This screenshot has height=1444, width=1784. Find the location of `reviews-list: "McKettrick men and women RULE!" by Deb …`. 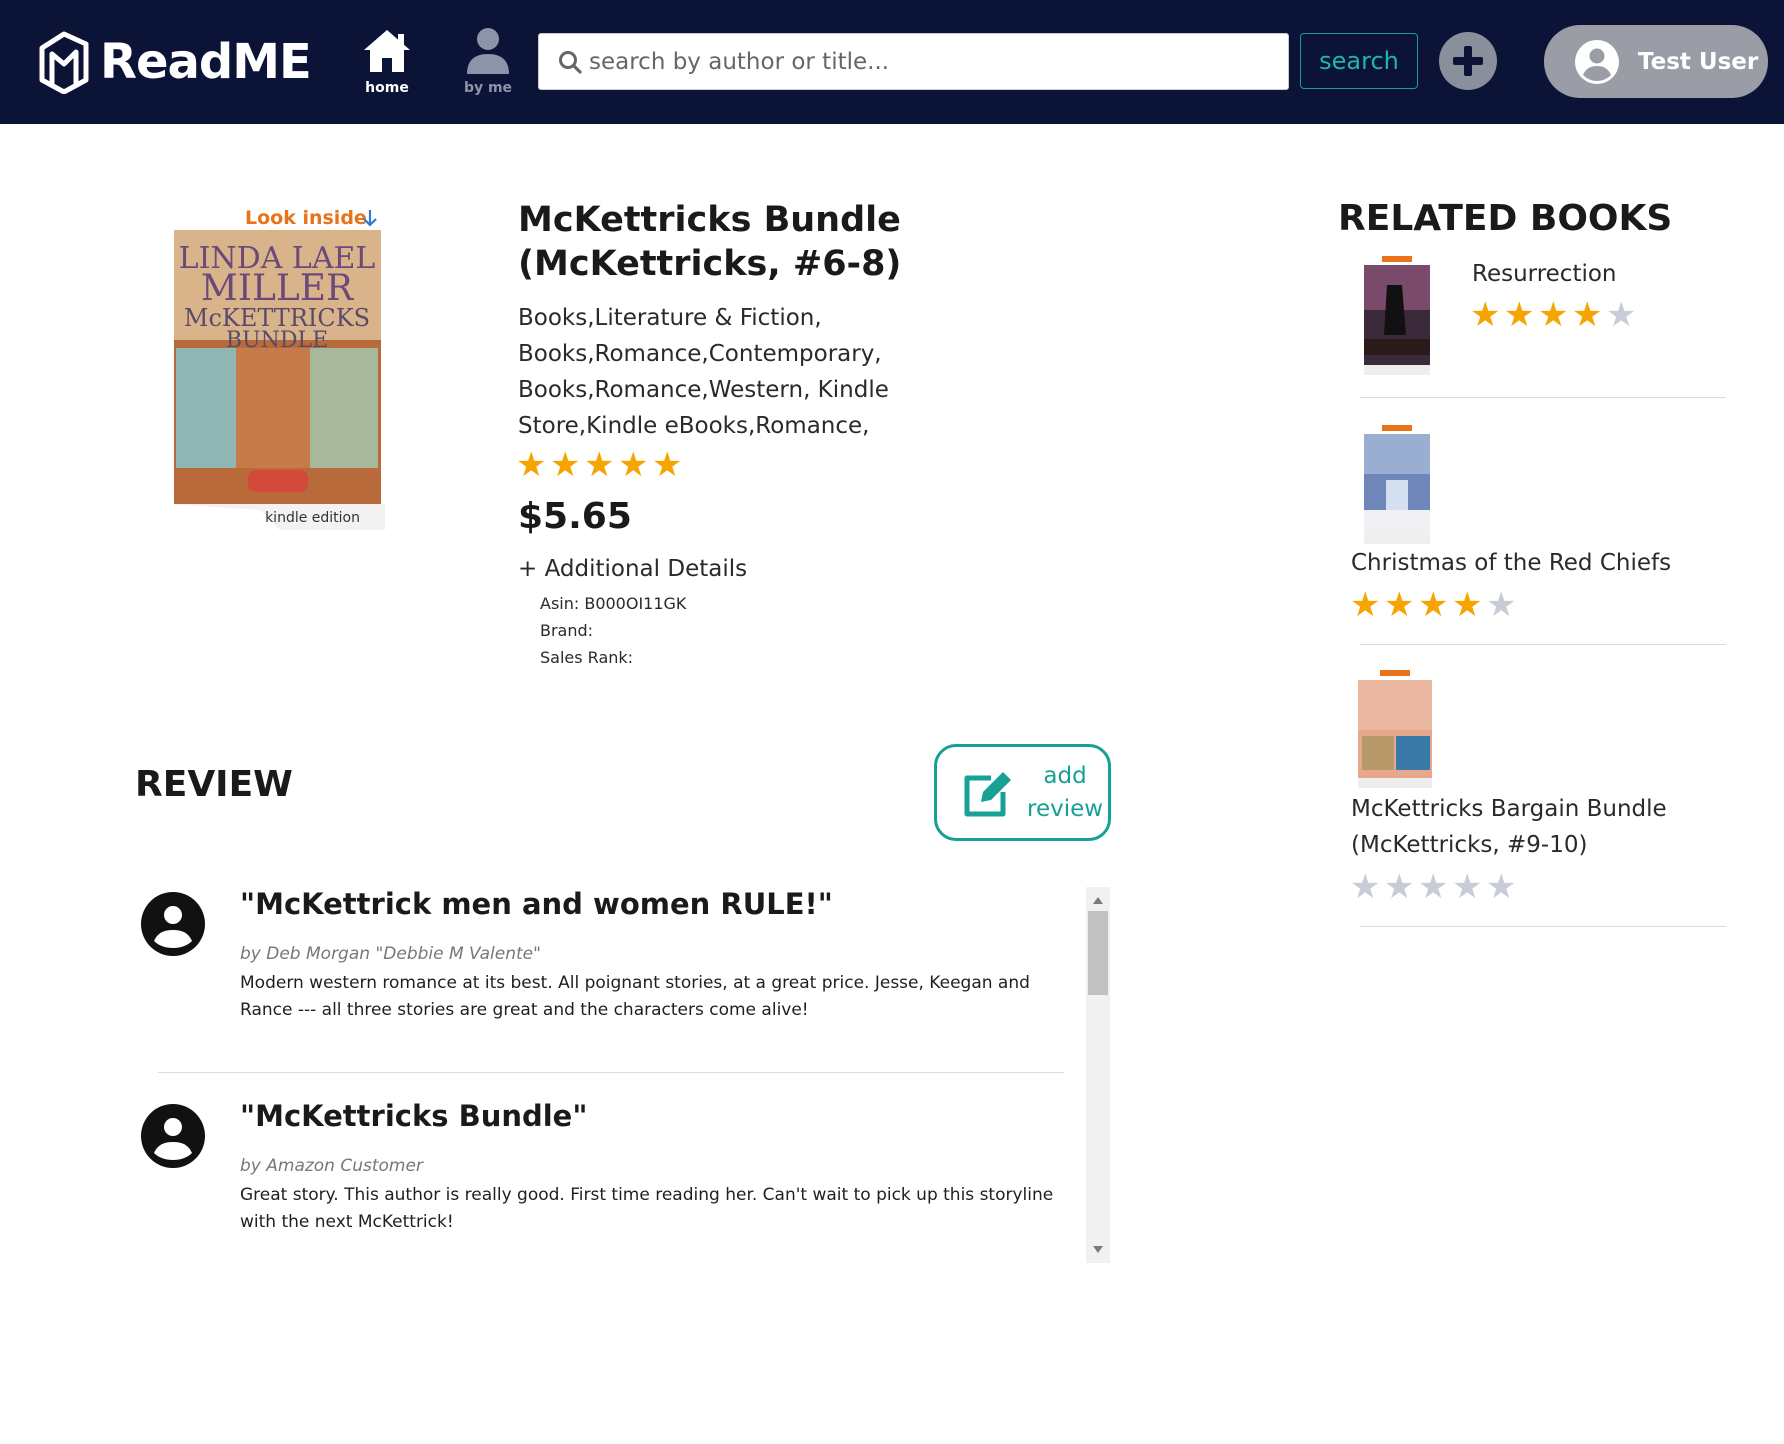

reviews-list: "McKettrick men and women RULE!" by Deb … is located at coordinates (615, 1074).